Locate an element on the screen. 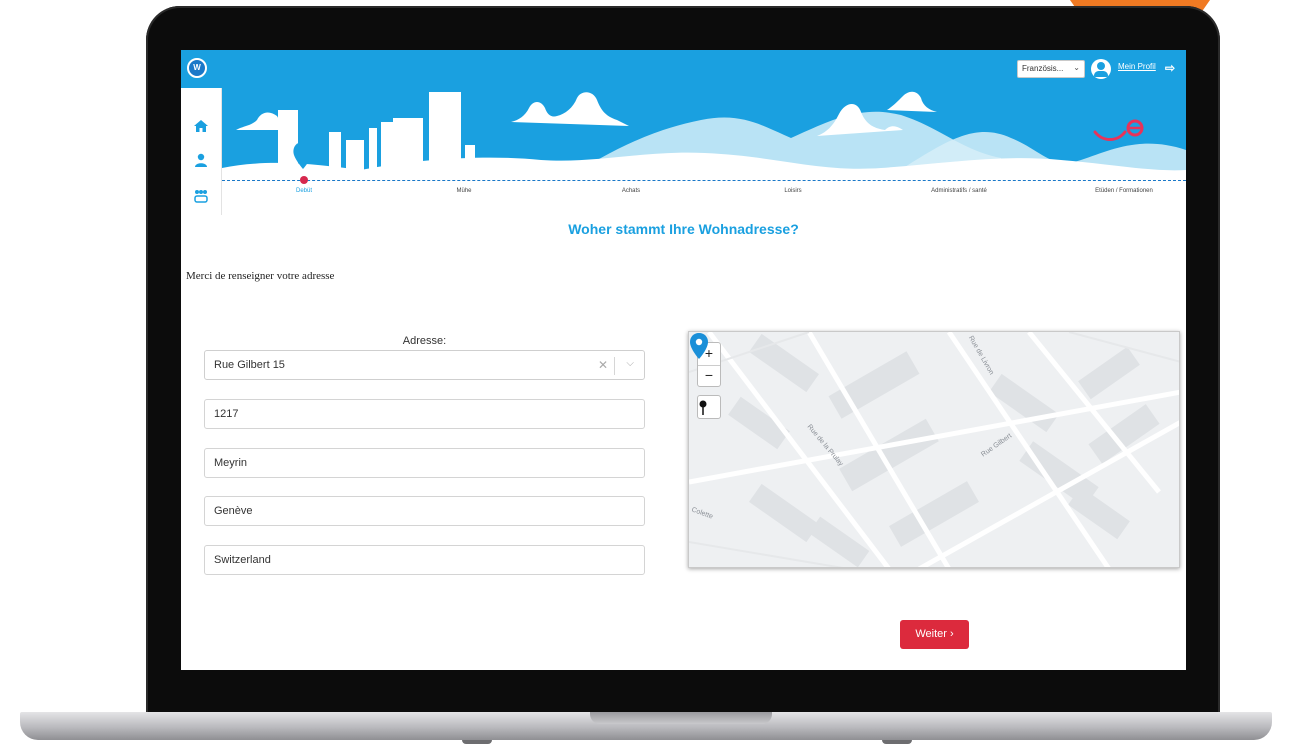 The image size is (1291, 754). user-icon is located at coordinates (201, 160).